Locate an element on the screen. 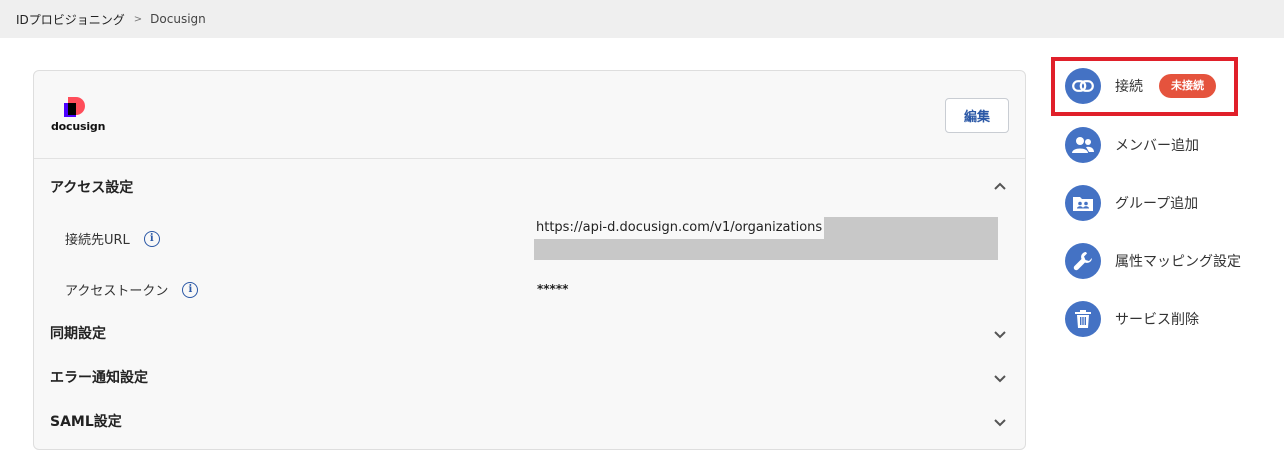  breadcrumb-current: Docusign is located at coordinates (178, 19).